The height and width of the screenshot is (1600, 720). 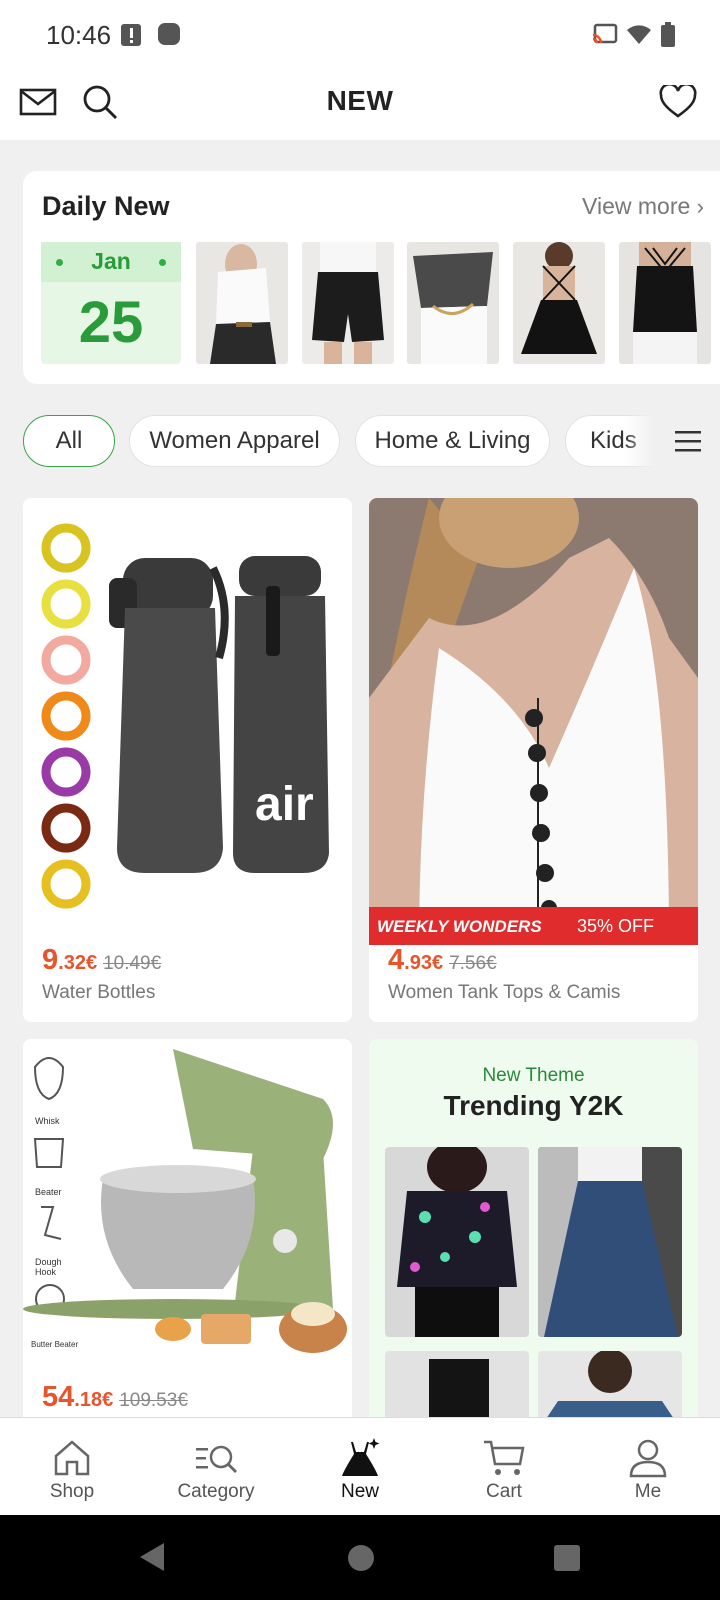 I want to click on theme-tile-mesh-top, so click(x=457, y=1242).